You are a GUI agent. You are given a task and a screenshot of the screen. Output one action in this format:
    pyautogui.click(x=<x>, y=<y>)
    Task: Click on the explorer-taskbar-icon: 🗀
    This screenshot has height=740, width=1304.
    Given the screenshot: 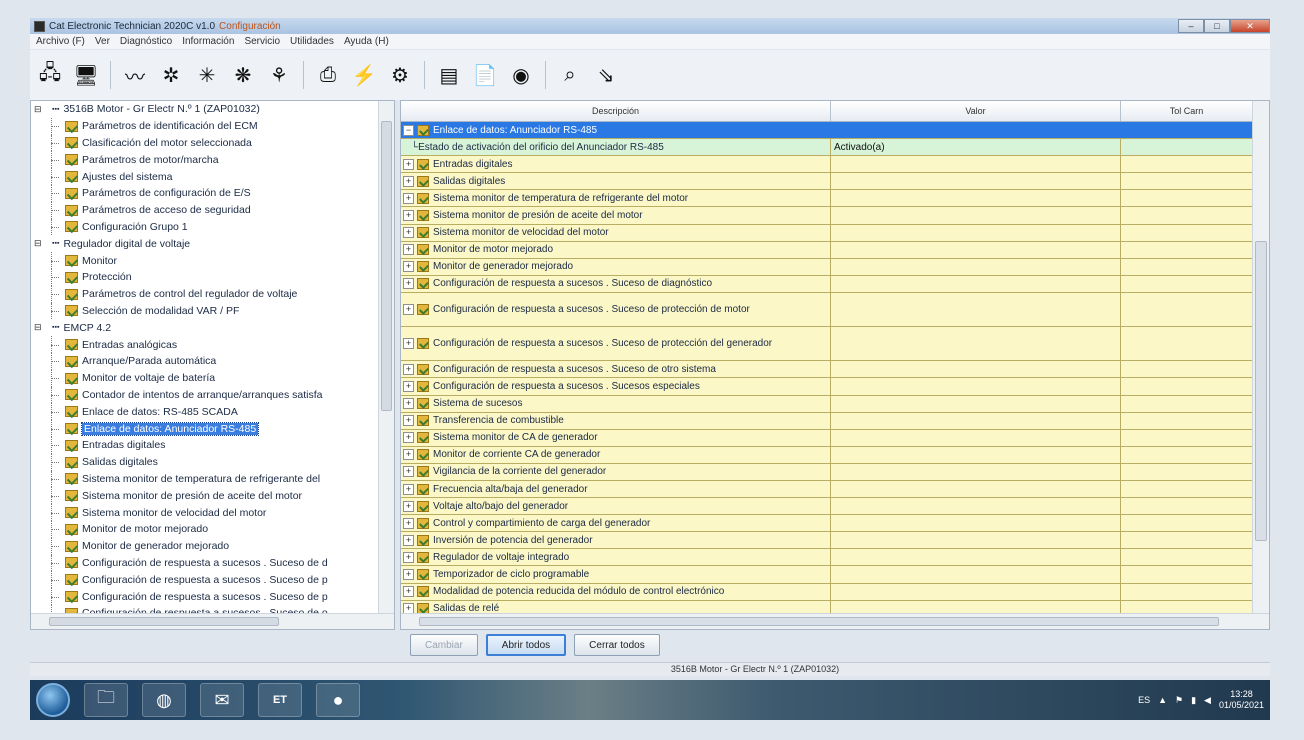 What is the action you would take?
    pyautogui.click(x=106, y=700)
    